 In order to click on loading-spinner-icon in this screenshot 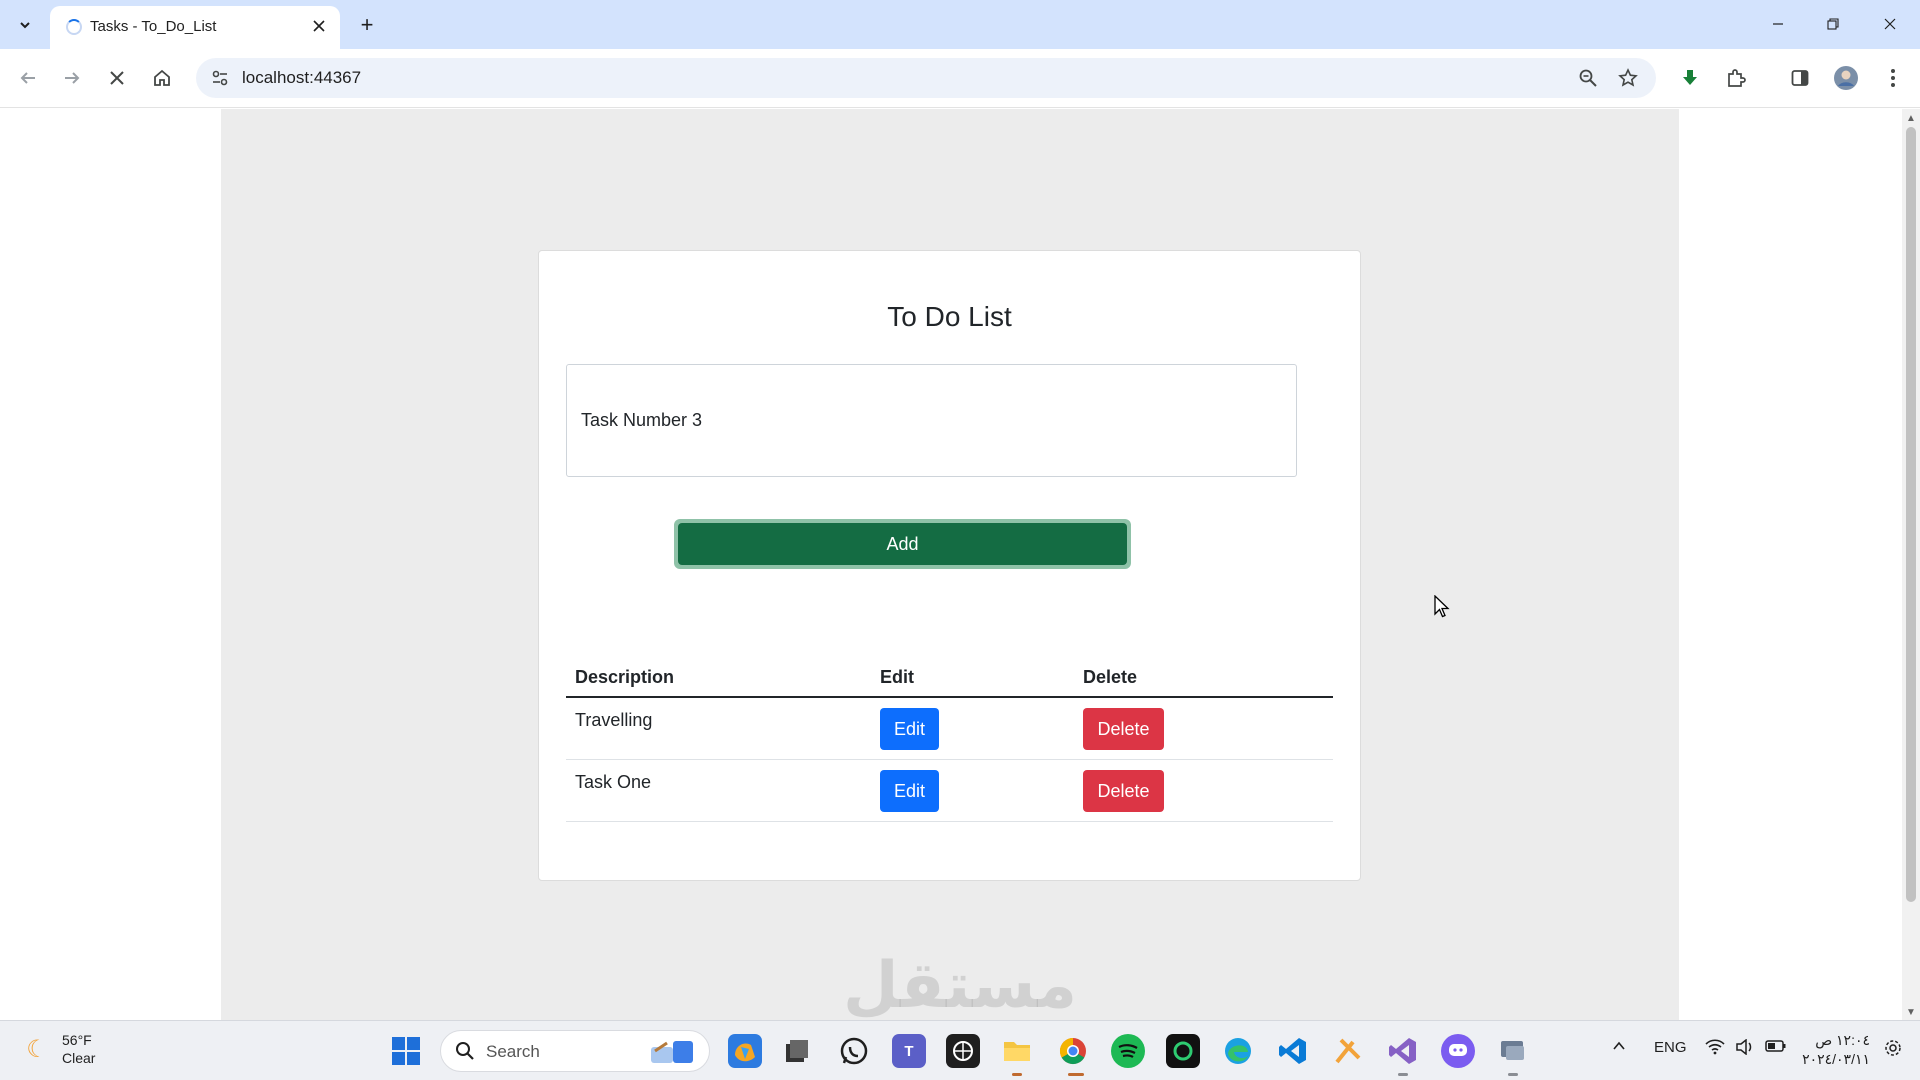, I will do `click(74, 27)`.